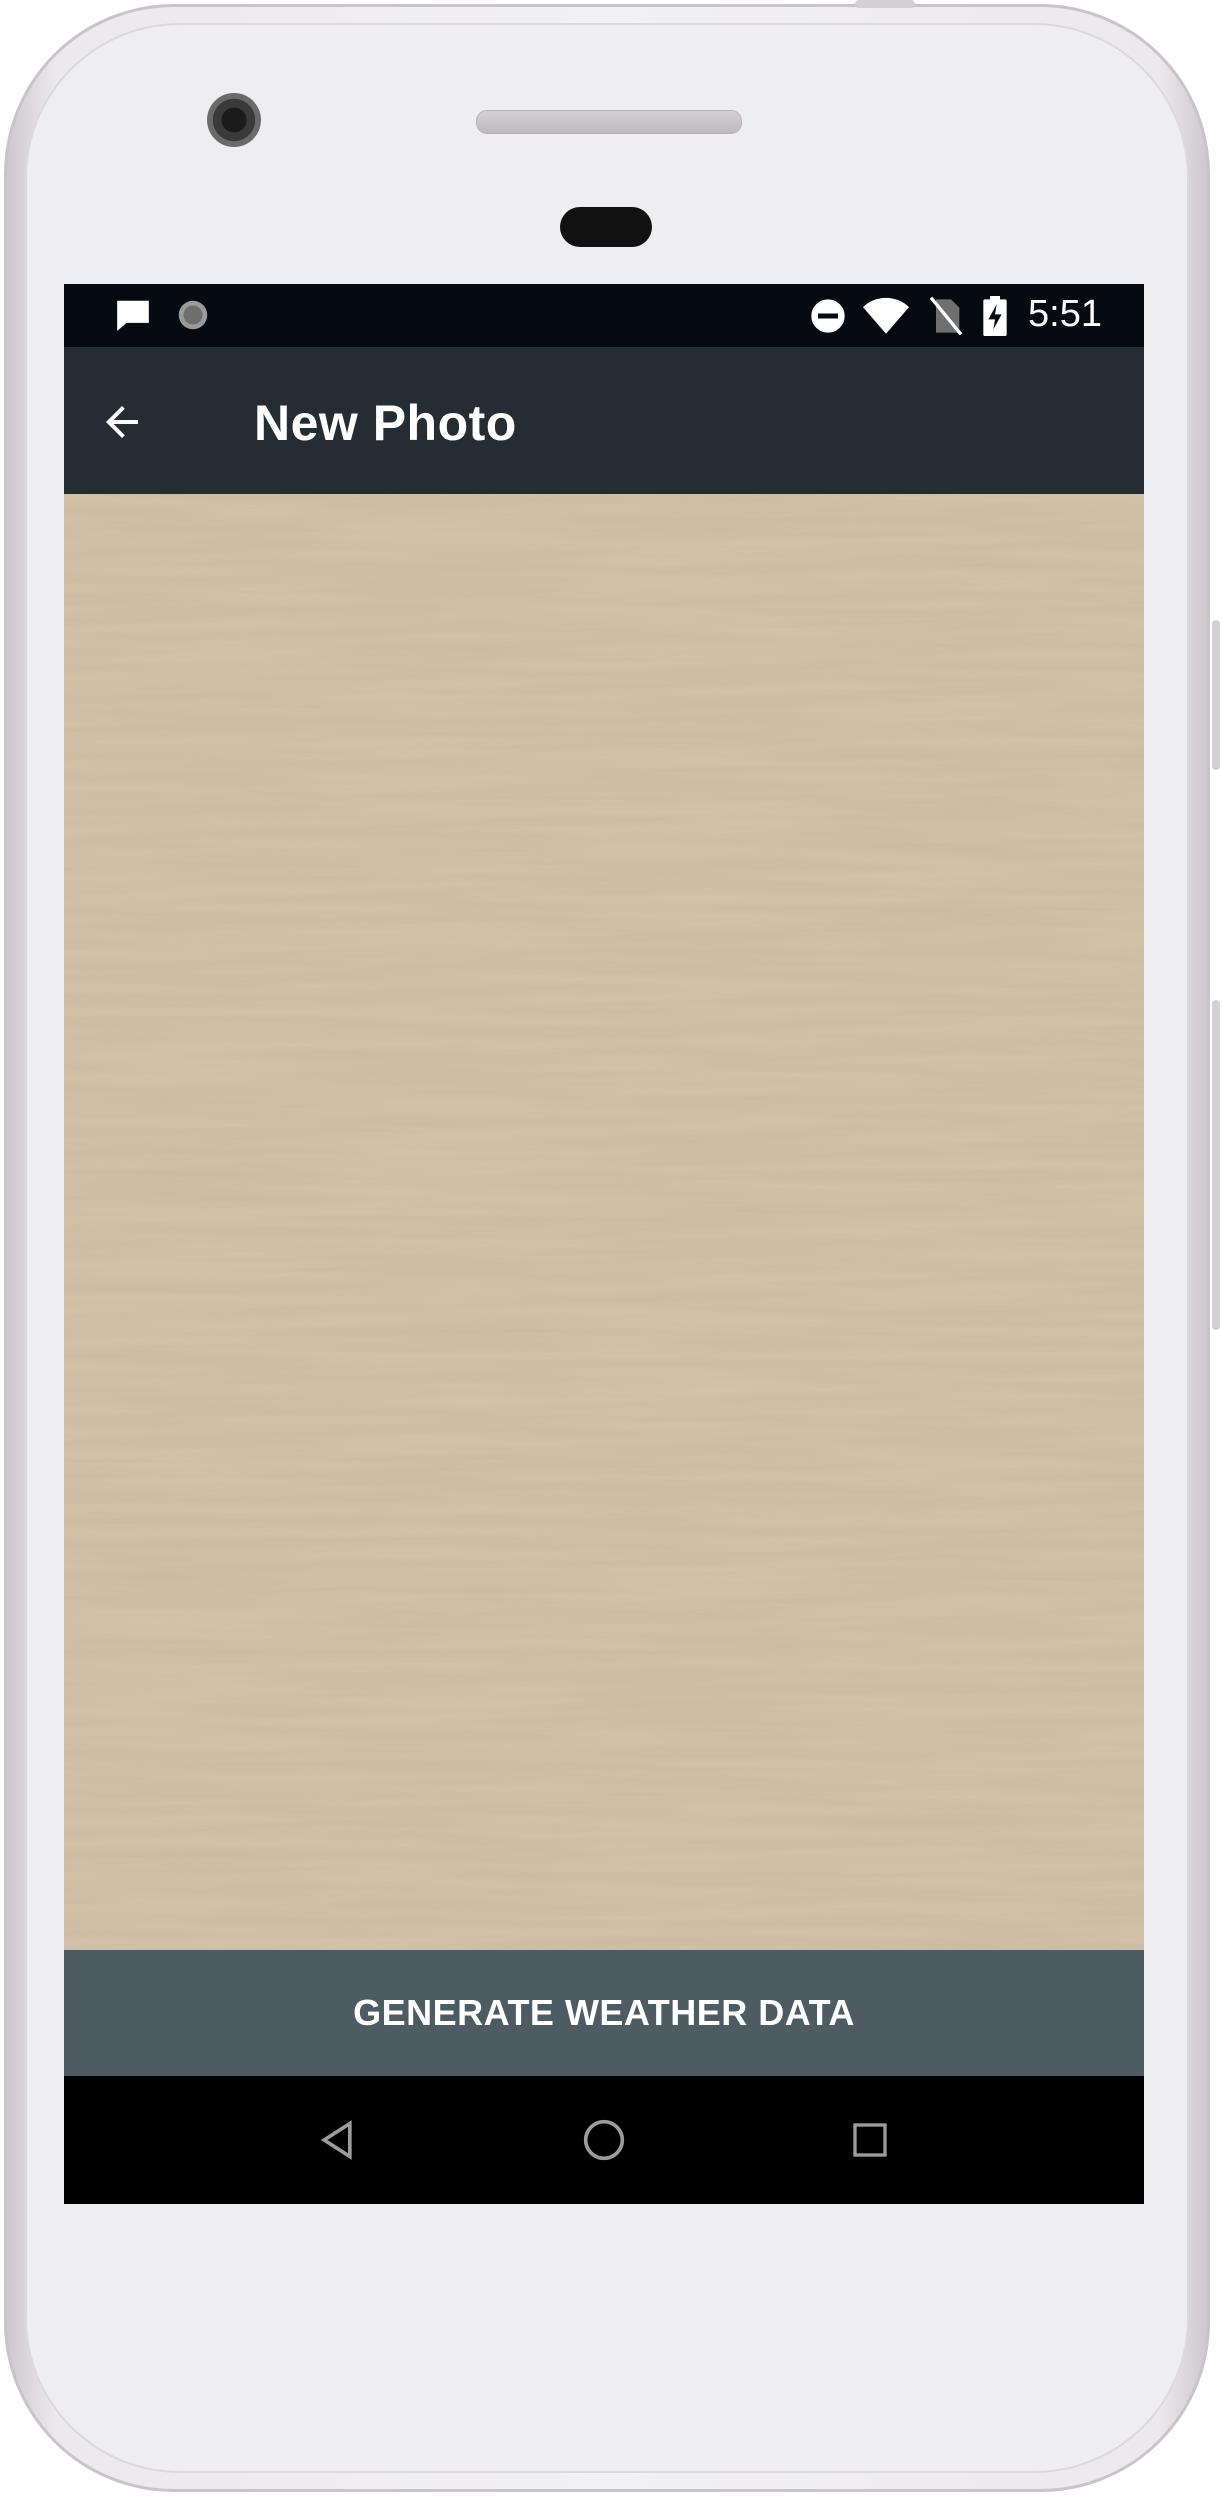 This screenshot has height=2498, width=1222. I want to click on nav-home-button, so click(604, 2140).